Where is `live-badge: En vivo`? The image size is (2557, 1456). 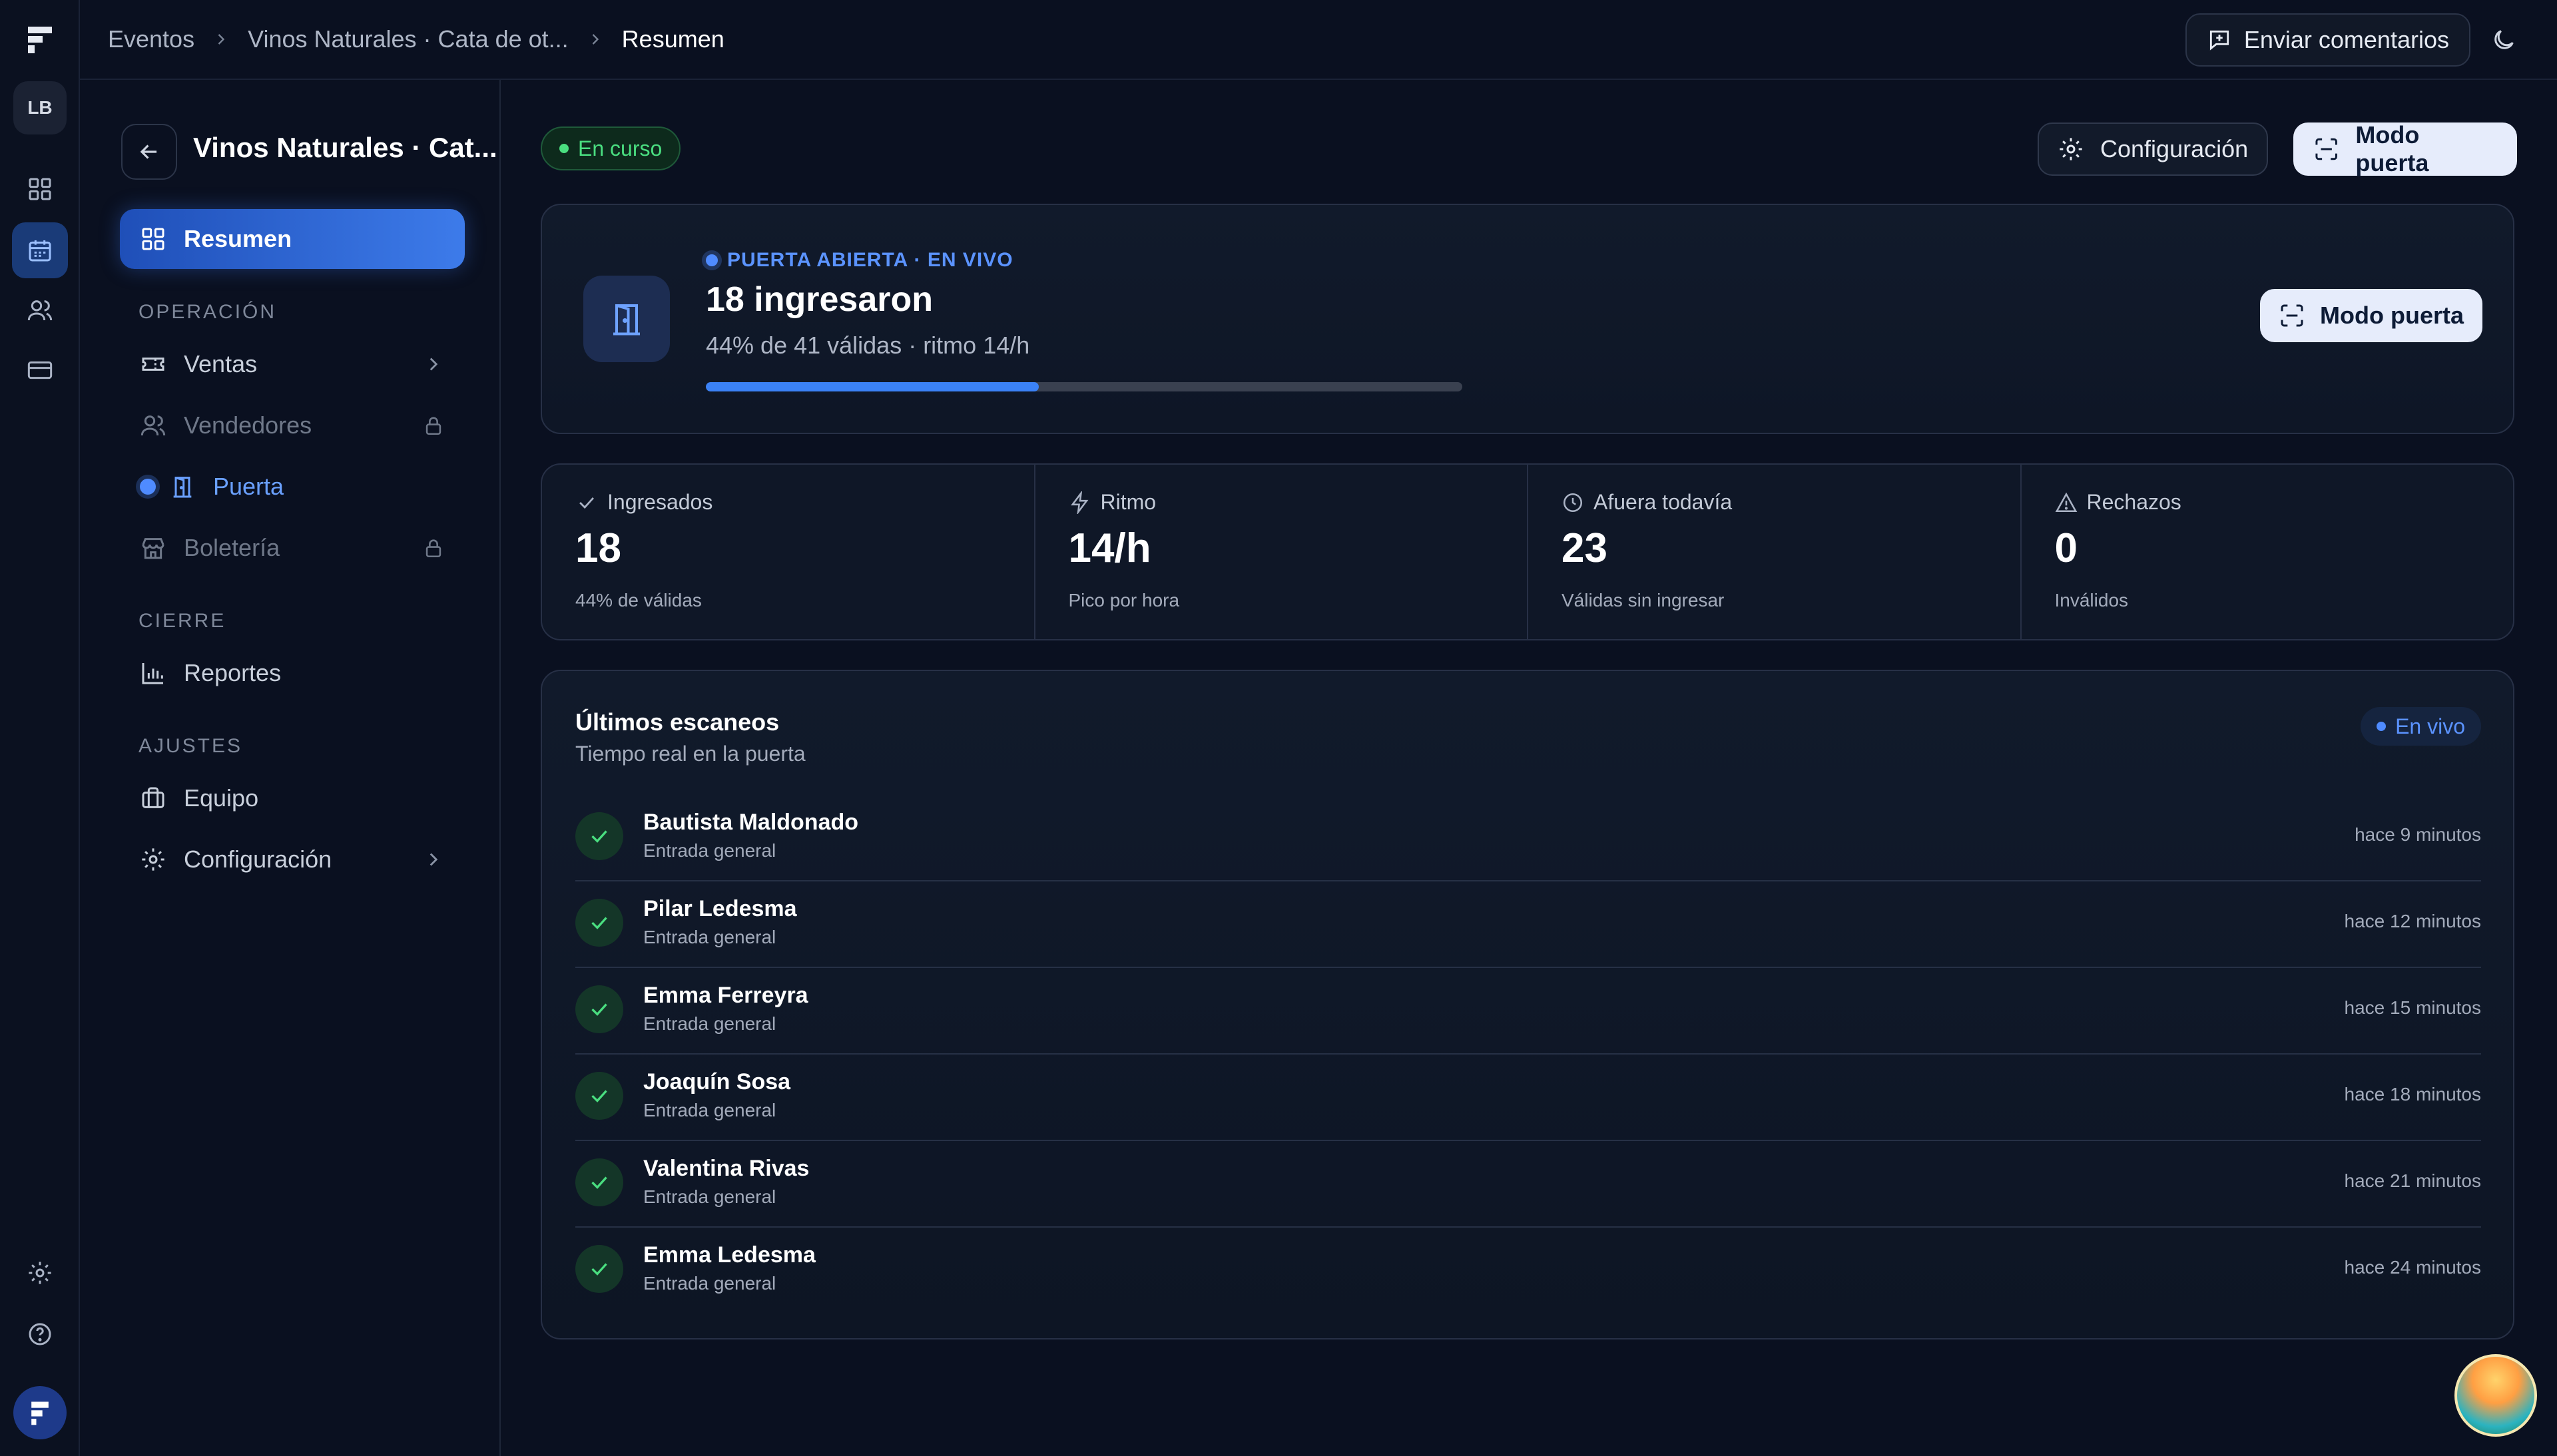
live-badge: En vivo is located at coordinates (2421, 727).